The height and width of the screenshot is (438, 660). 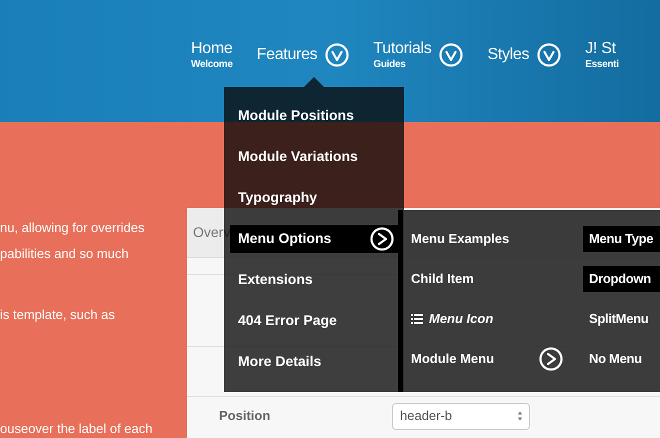 I want to click on menu-item: Module Positions, so click(x=314, y=116).